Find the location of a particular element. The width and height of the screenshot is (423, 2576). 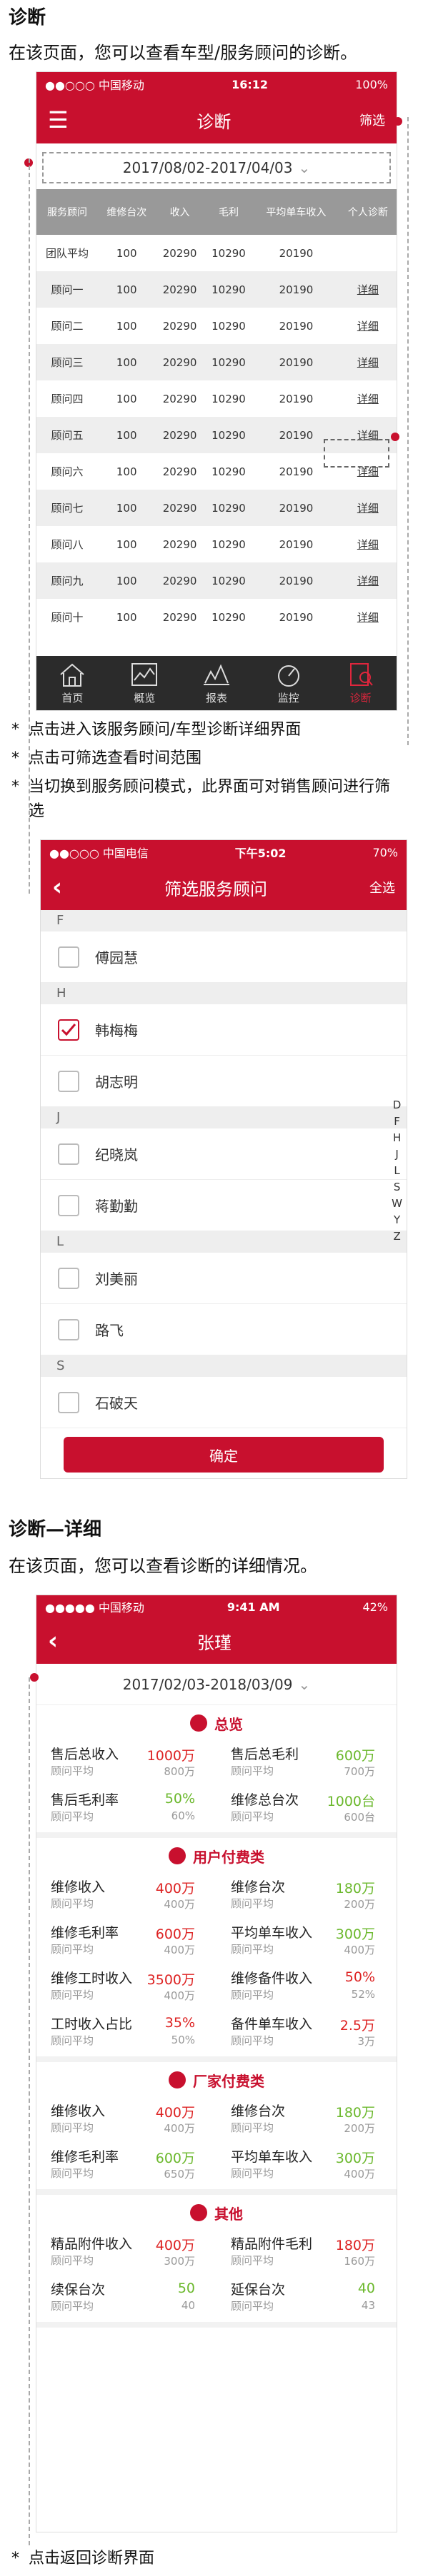

alpha-letter: S is located at coordinates (397, 1187).